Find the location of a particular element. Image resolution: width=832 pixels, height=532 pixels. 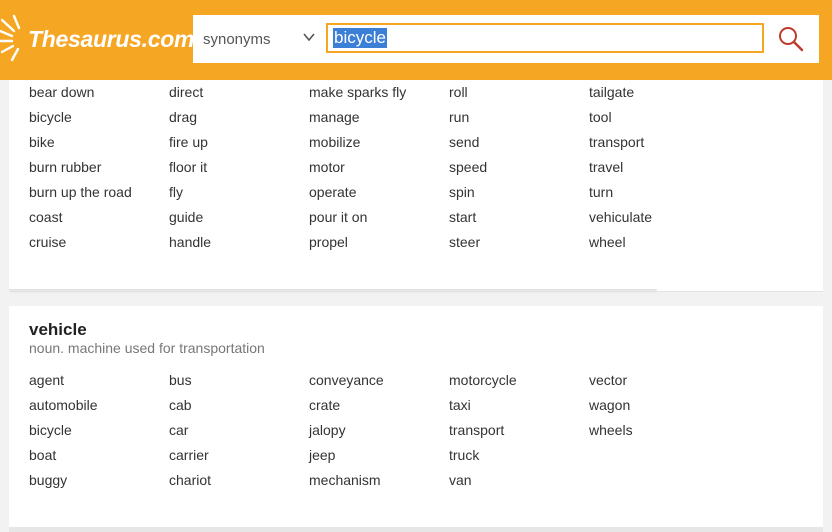

sense-title: vehicle is located at coordinates (58, 329).